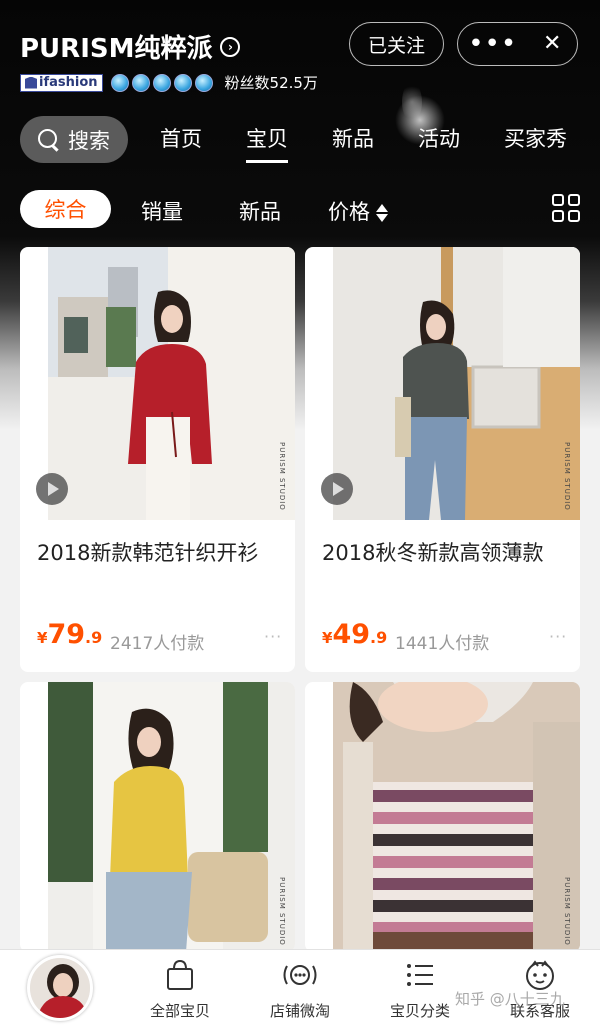 The width and height of the screenshot is (600, 1029). What do you see at coordinates (31, 82) in the screenshot?
I see `ifashion-logo-icon` at bounding box center [31, 82].